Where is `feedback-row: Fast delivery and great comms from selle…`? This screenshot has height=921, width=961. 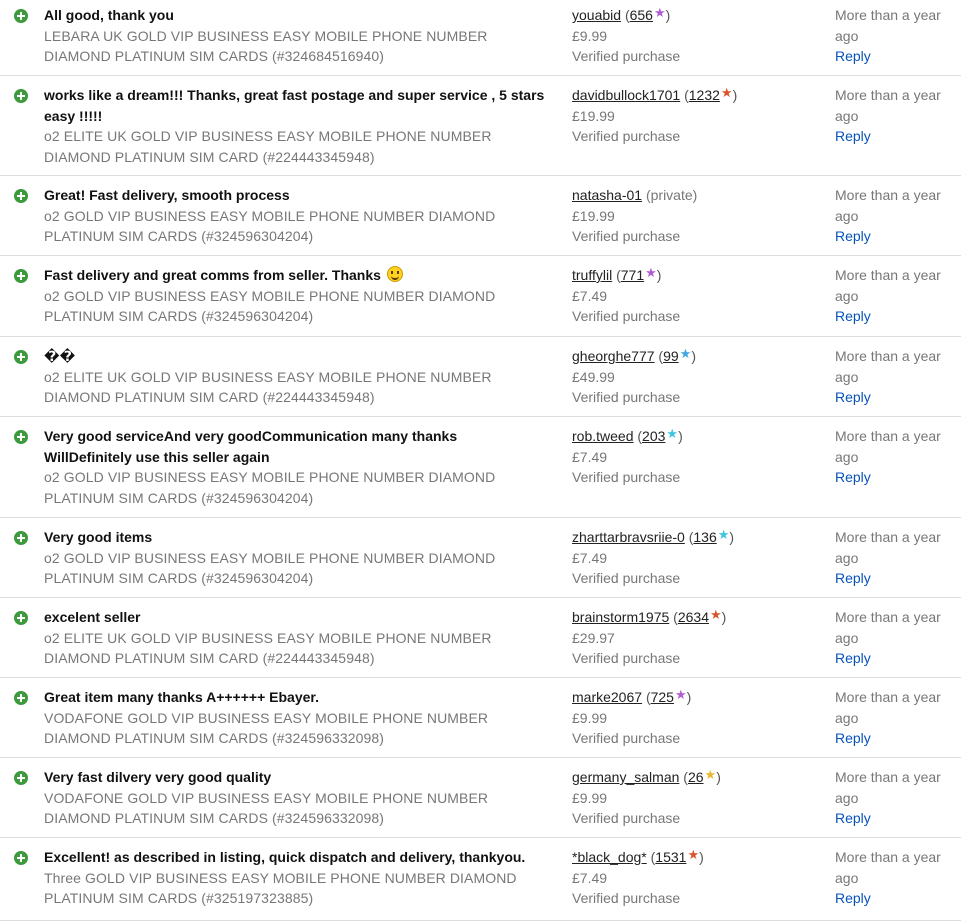
feedback-row: Fast delivery and great comms from selle… is located at coordinates (480, 296).